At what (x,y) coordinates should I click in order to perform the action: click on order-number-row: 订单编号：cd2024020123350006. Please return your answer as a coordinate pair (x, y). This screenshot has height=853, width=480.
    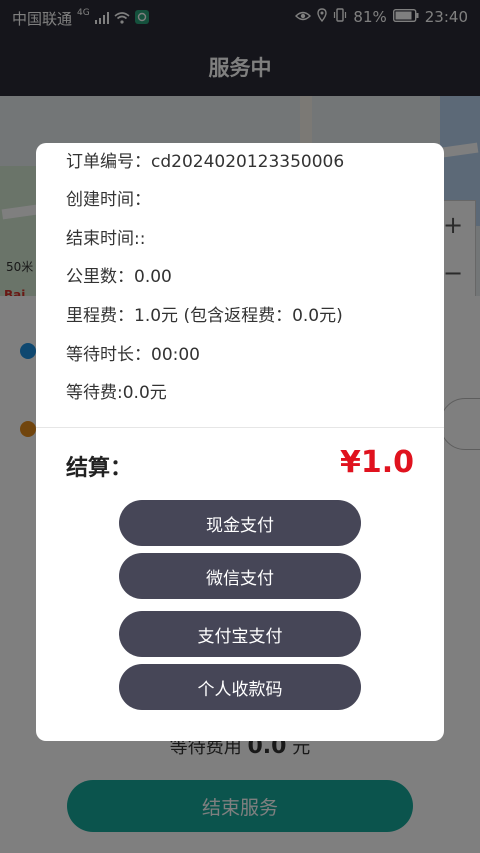
    Looking at the image, I should click on (205, 162).